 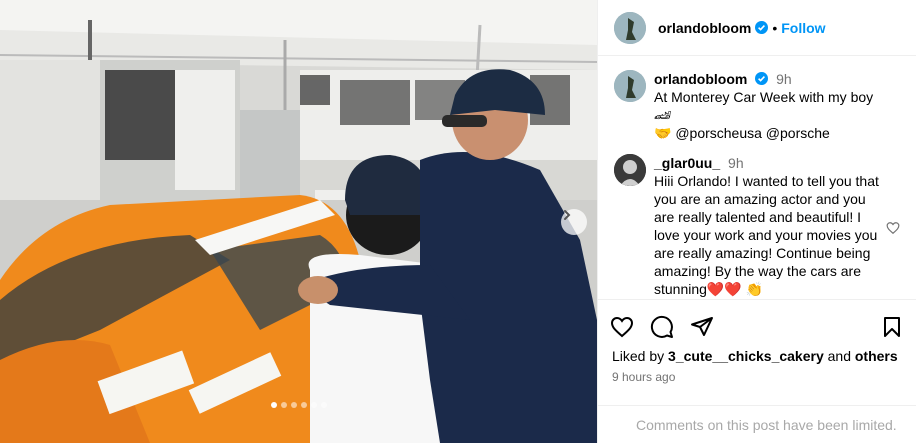 I want to click on carousel-indicator, so click(x=298, y=405).